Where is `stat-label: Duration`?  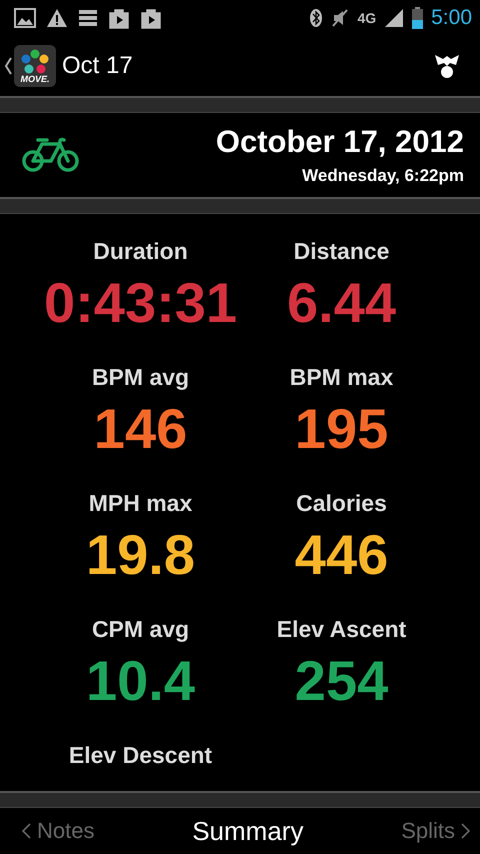
stat-label: Duration is located at coordinates (140, 251).